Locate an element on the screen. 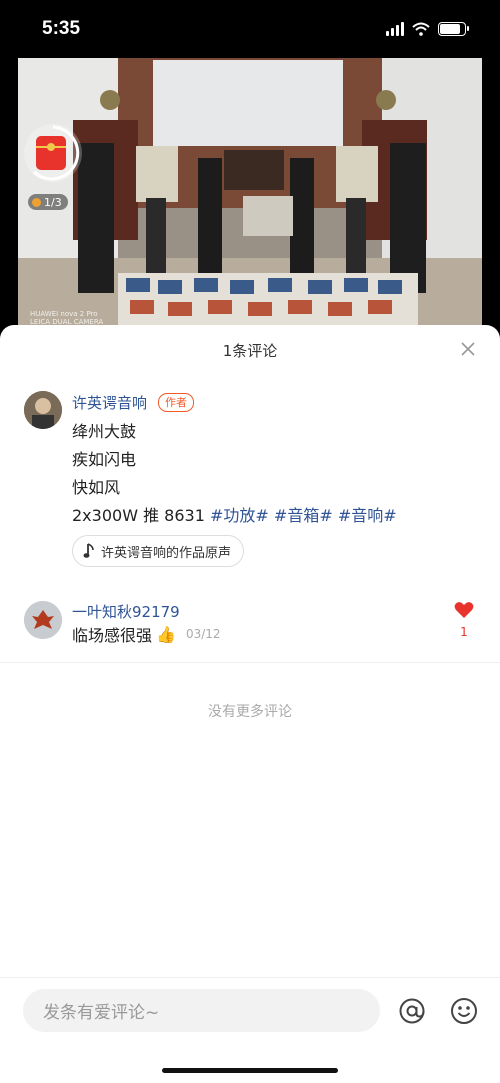 This screenshot has height=1083, width=500. at-mention-icon is located at coordinates (412, 1011).